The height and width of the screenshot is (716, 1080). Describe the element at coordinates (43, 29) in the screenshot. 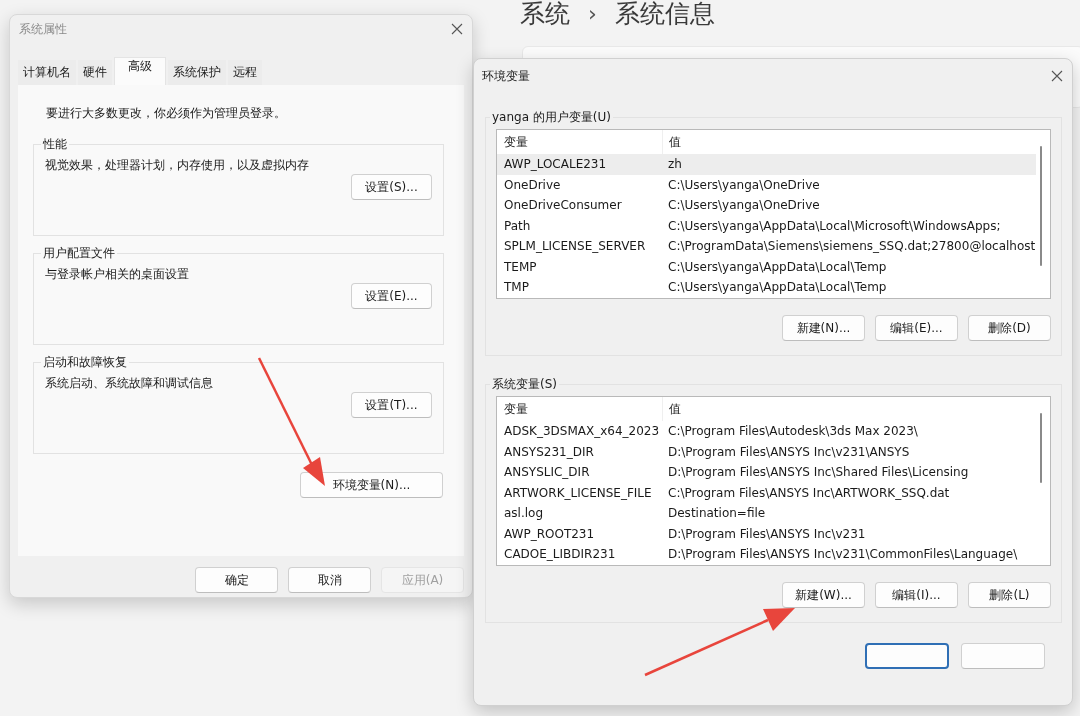

I see `window-title: 系统属性` at that location.